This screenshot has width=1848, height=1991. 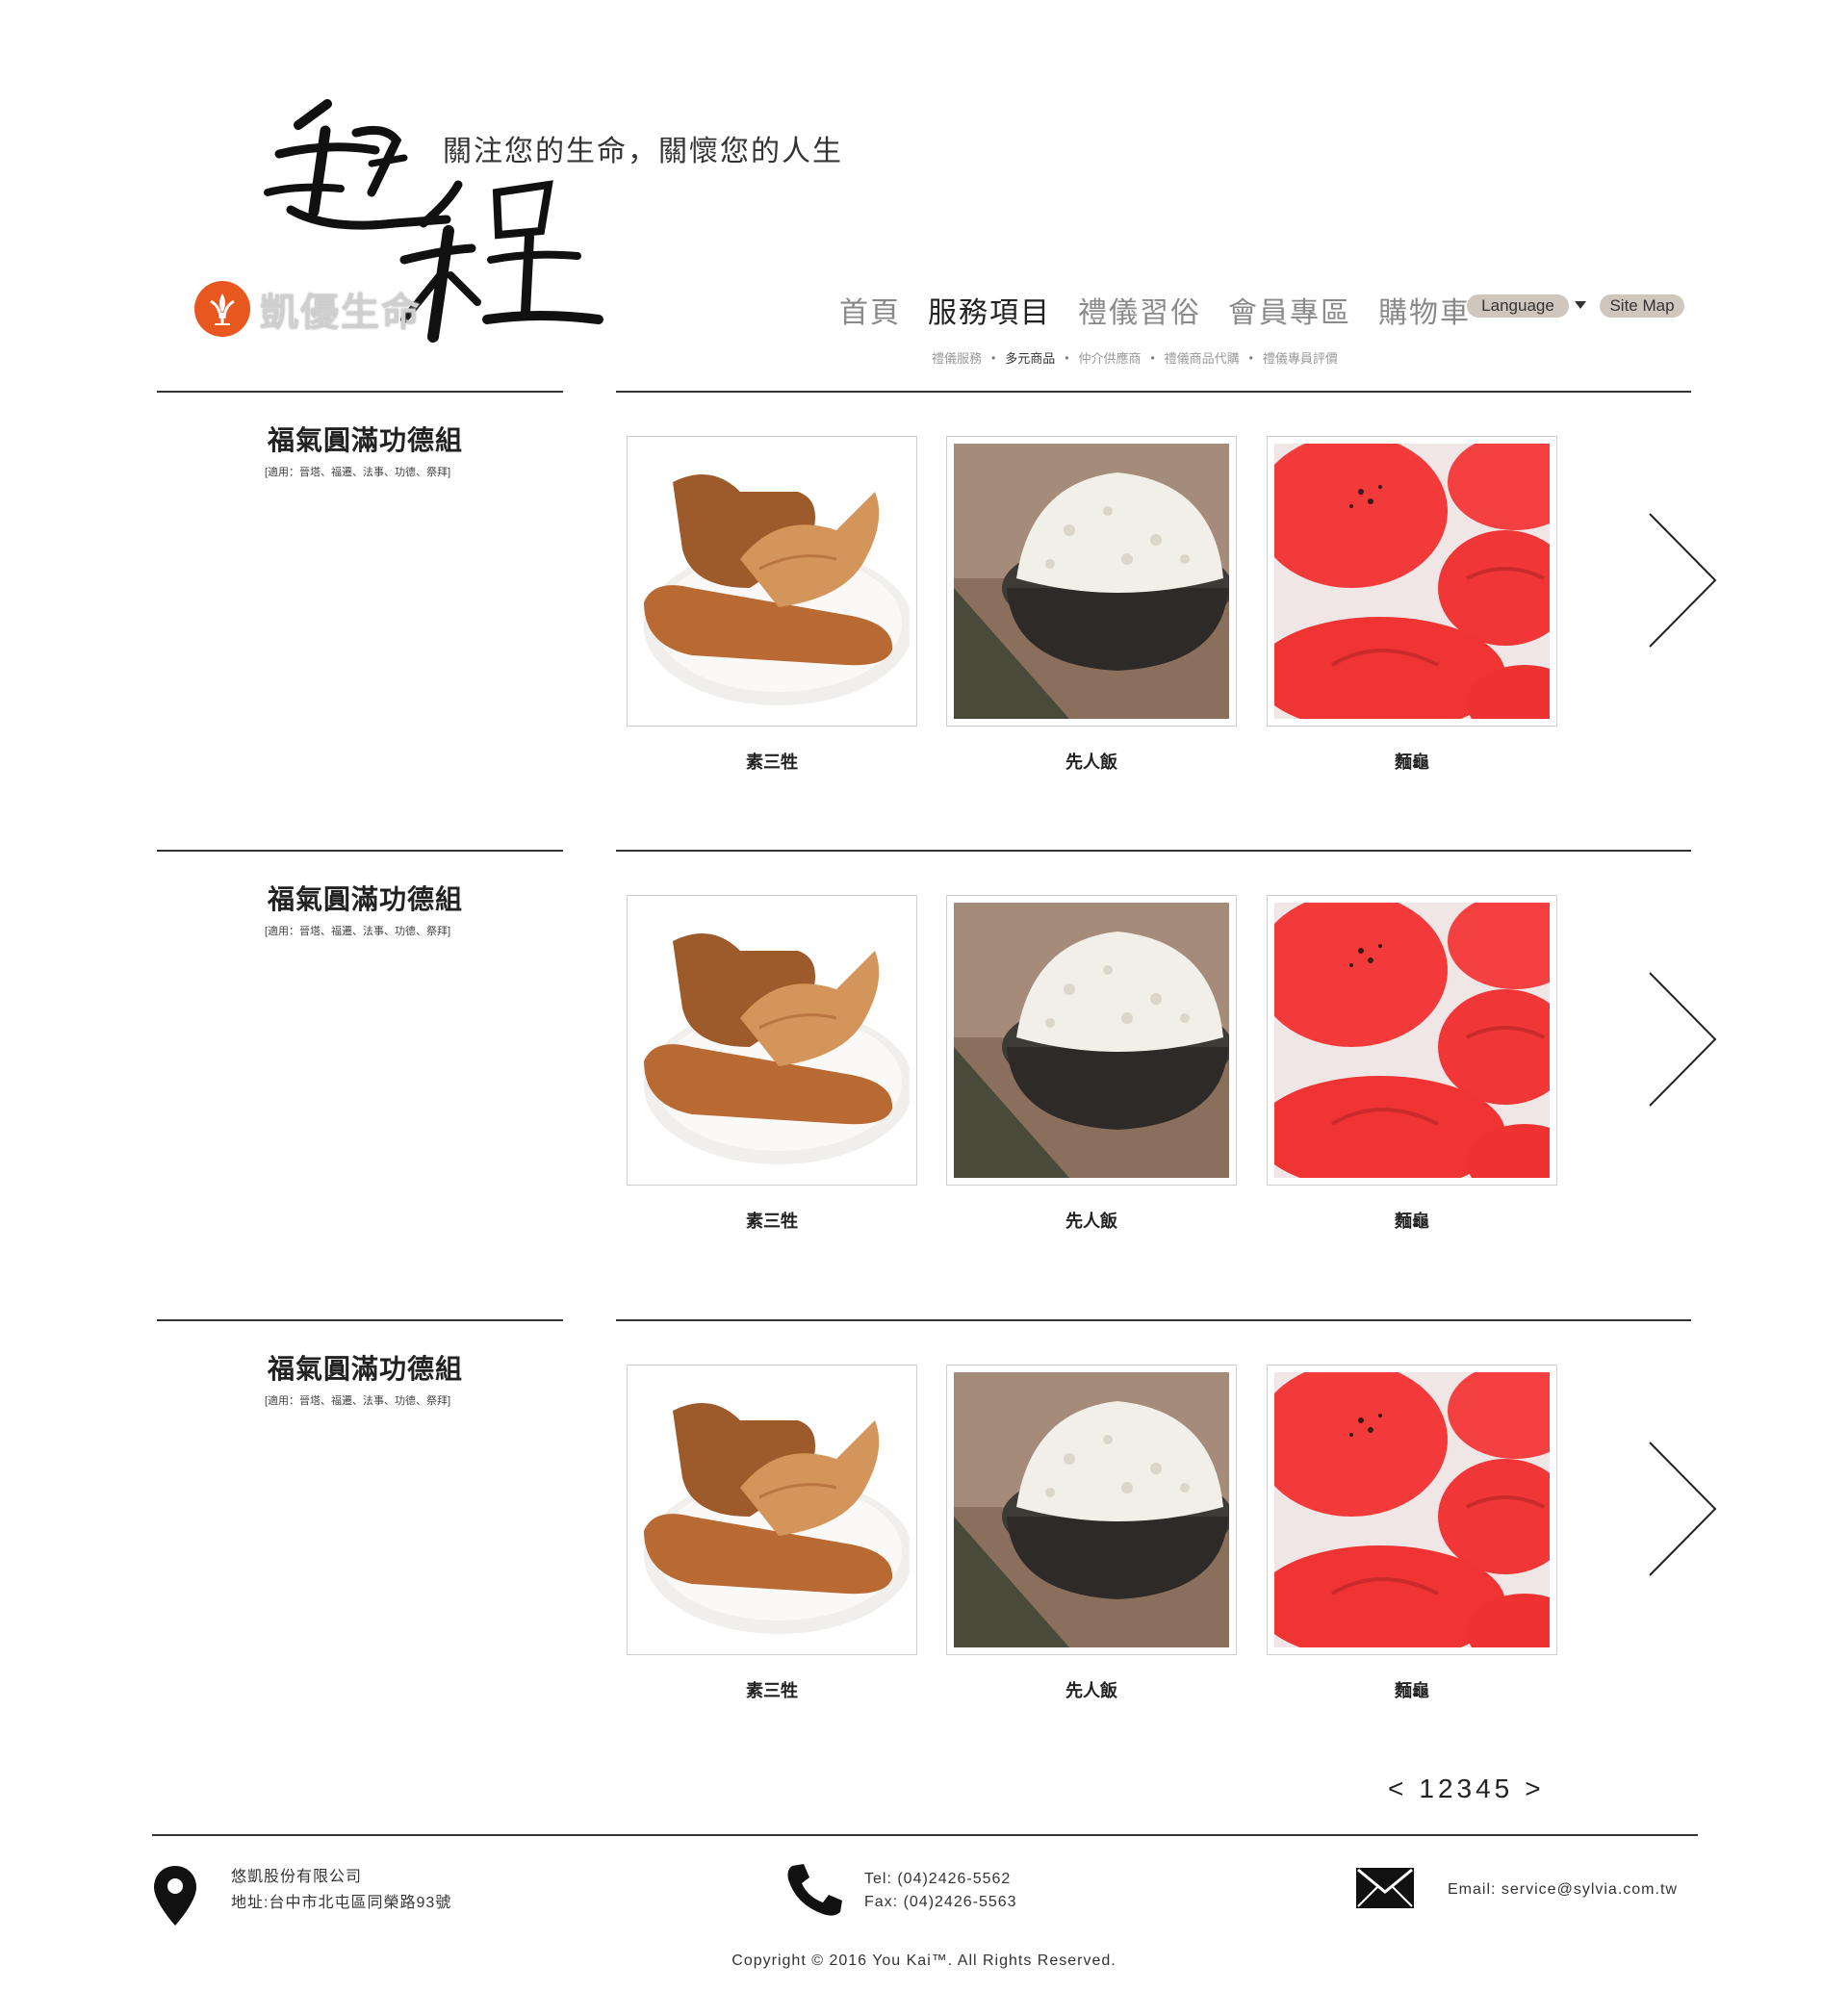 What do you see at coordinates (925, 1835) in the screenshot?
I see `footer-divider` at bounding box center [925, 1835].